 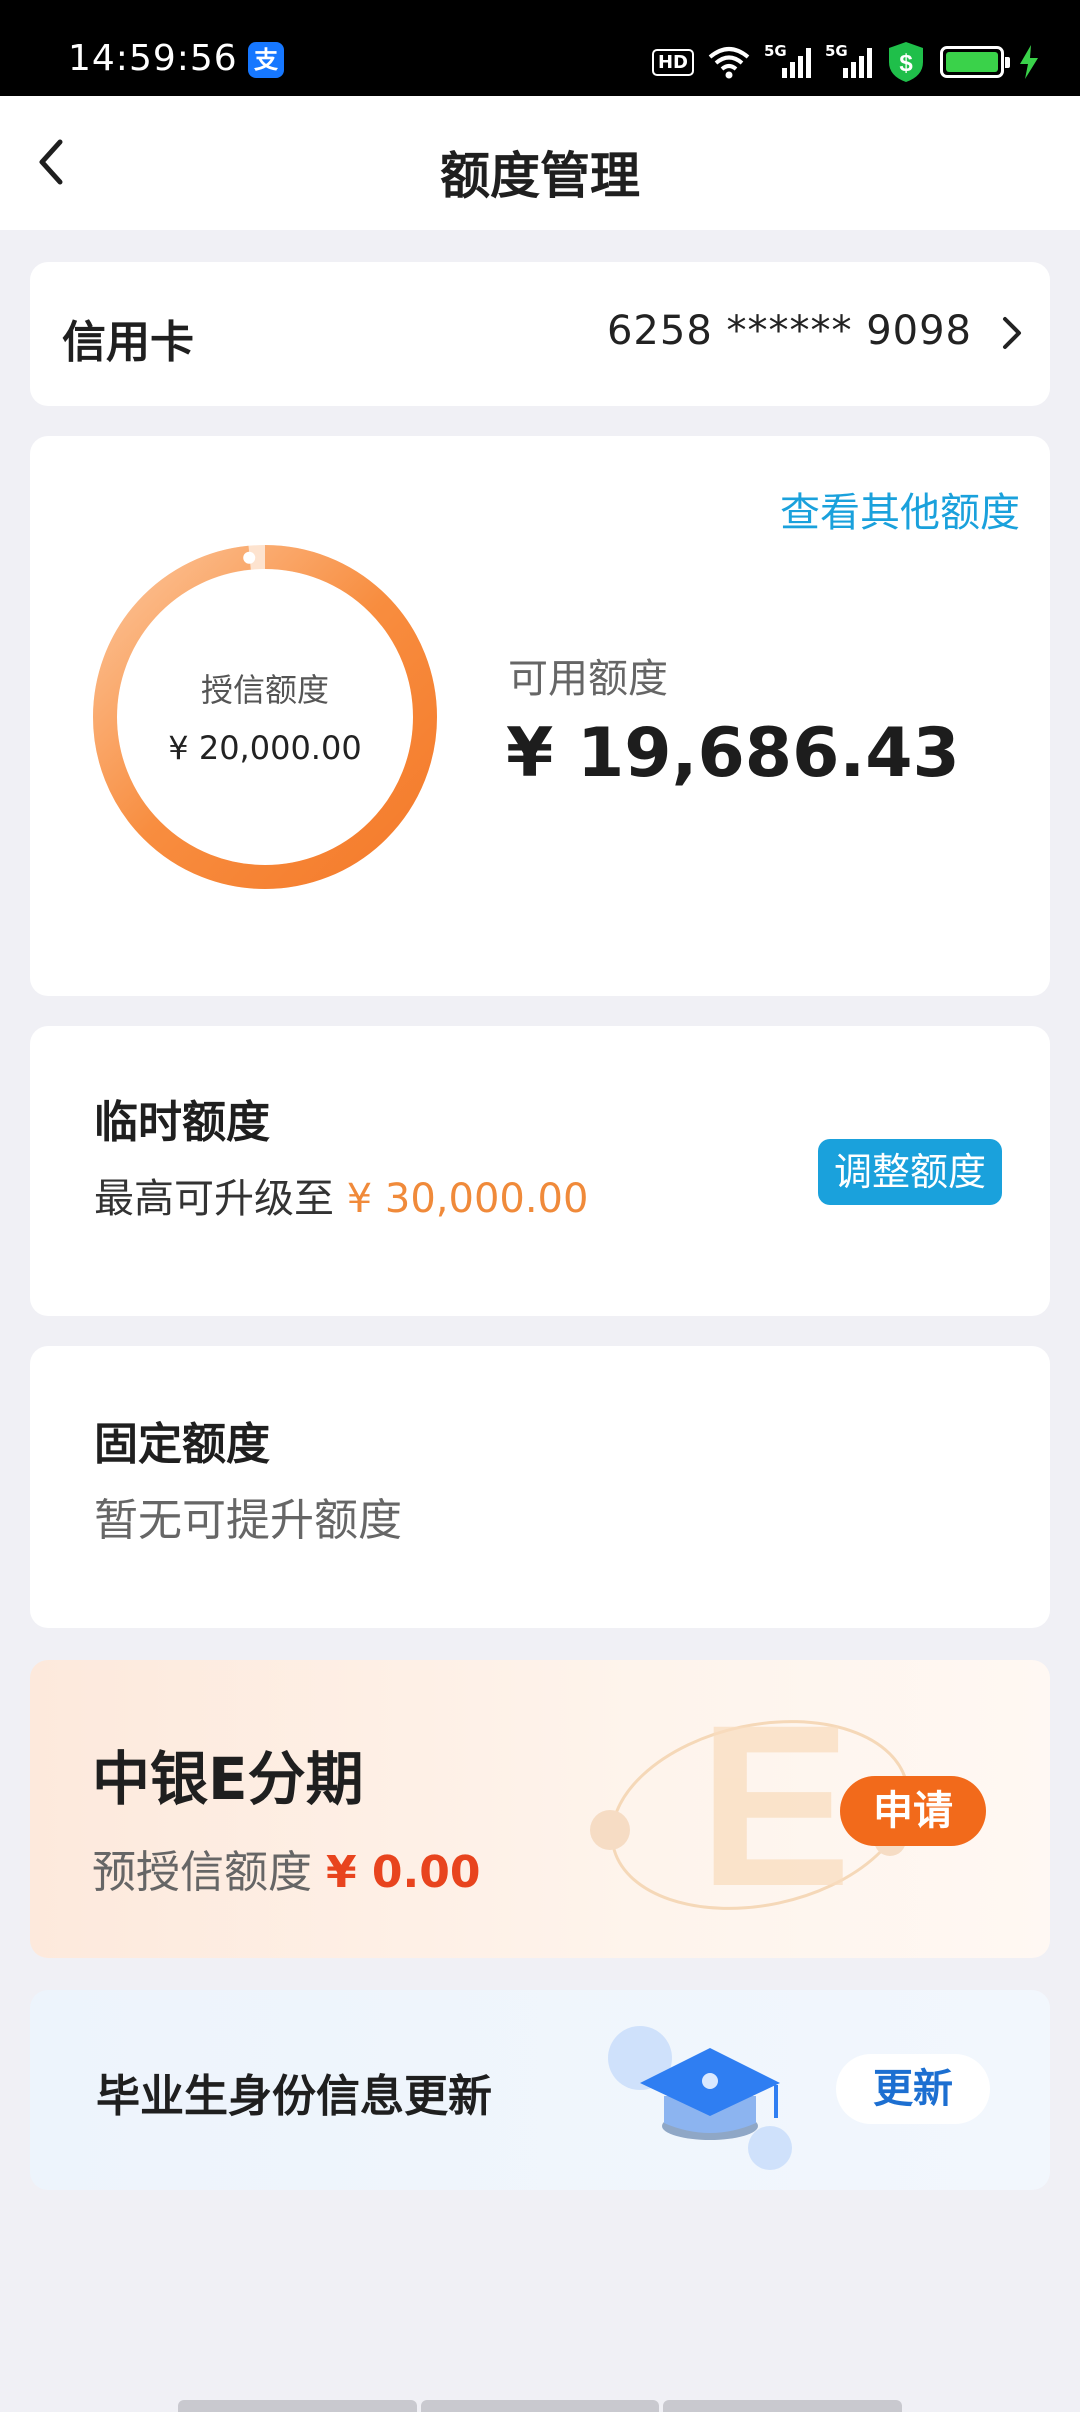 What do you see at coordinates (729, 63) in the screenshot?
I see `wifi-icon` at bounding box center [729, 63].